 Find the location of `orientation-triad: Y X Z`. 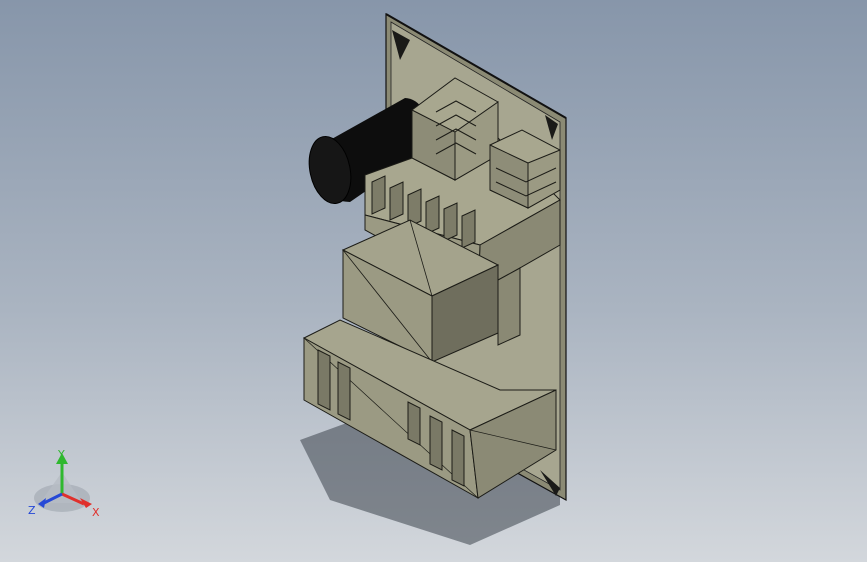

orientation-triad: Y X Z is located at coordinates (67, 488).